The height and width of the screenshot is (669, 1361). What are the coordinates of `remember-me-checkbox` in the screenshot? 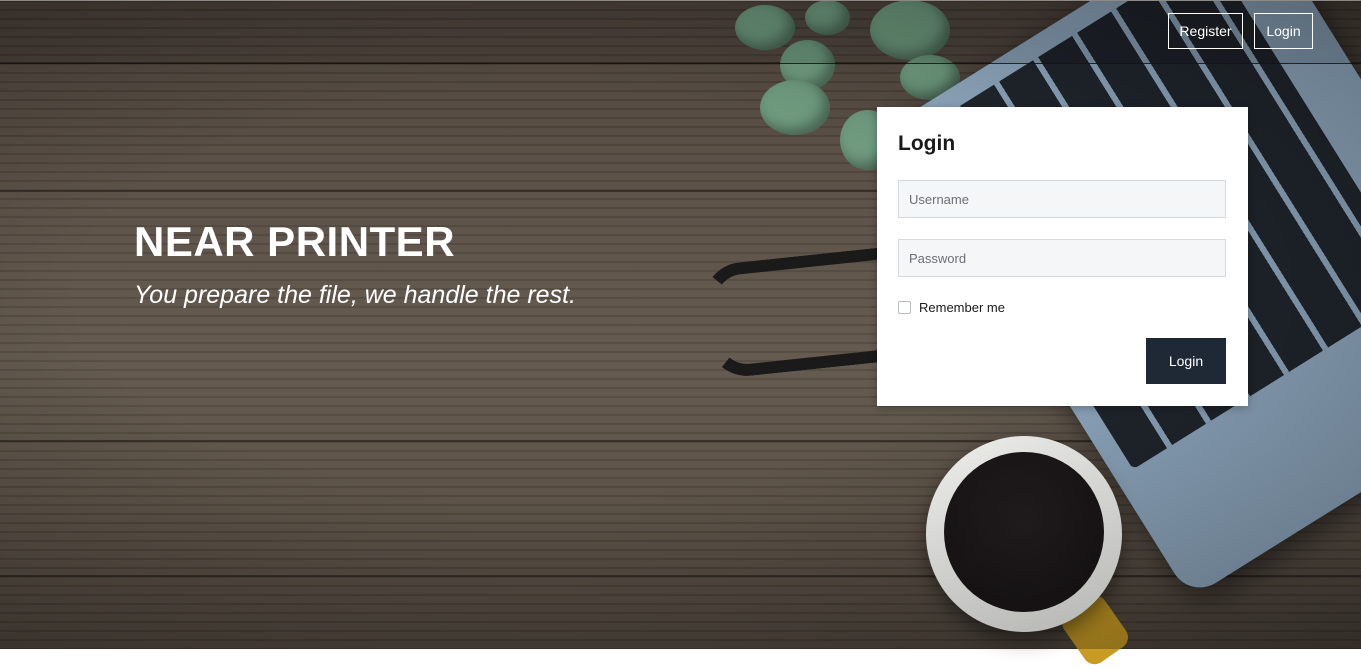 It's located at (904, 307).